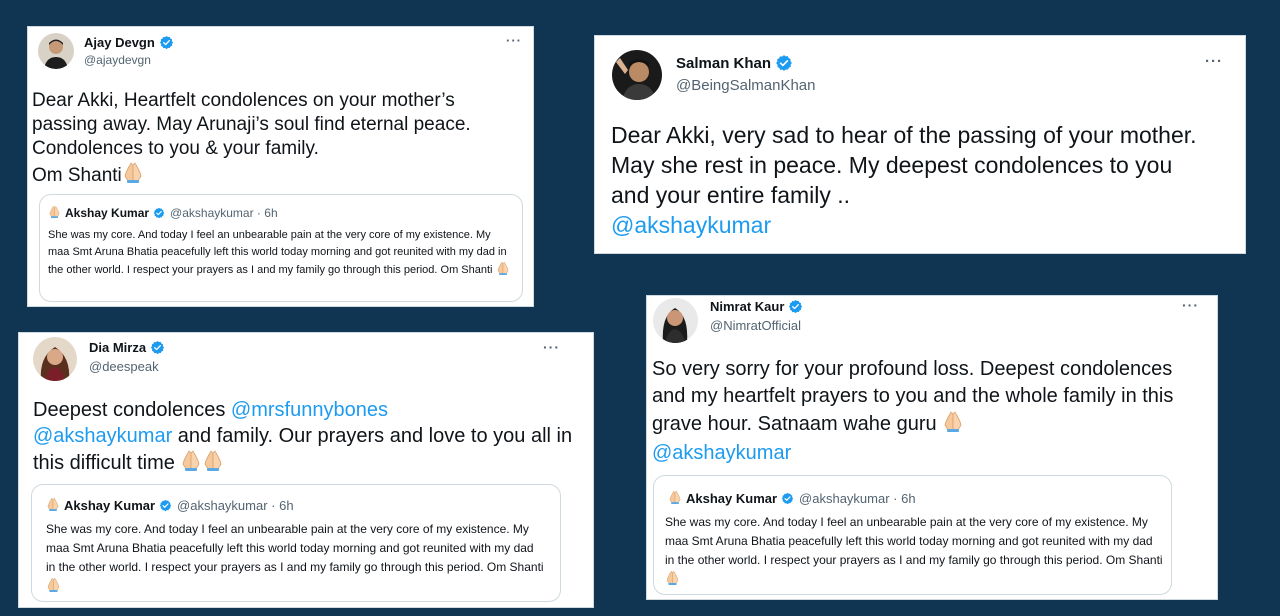 The image size is (1280, 616). I want to click on mention-link: @mrsfunnybones, so click(309, 410).